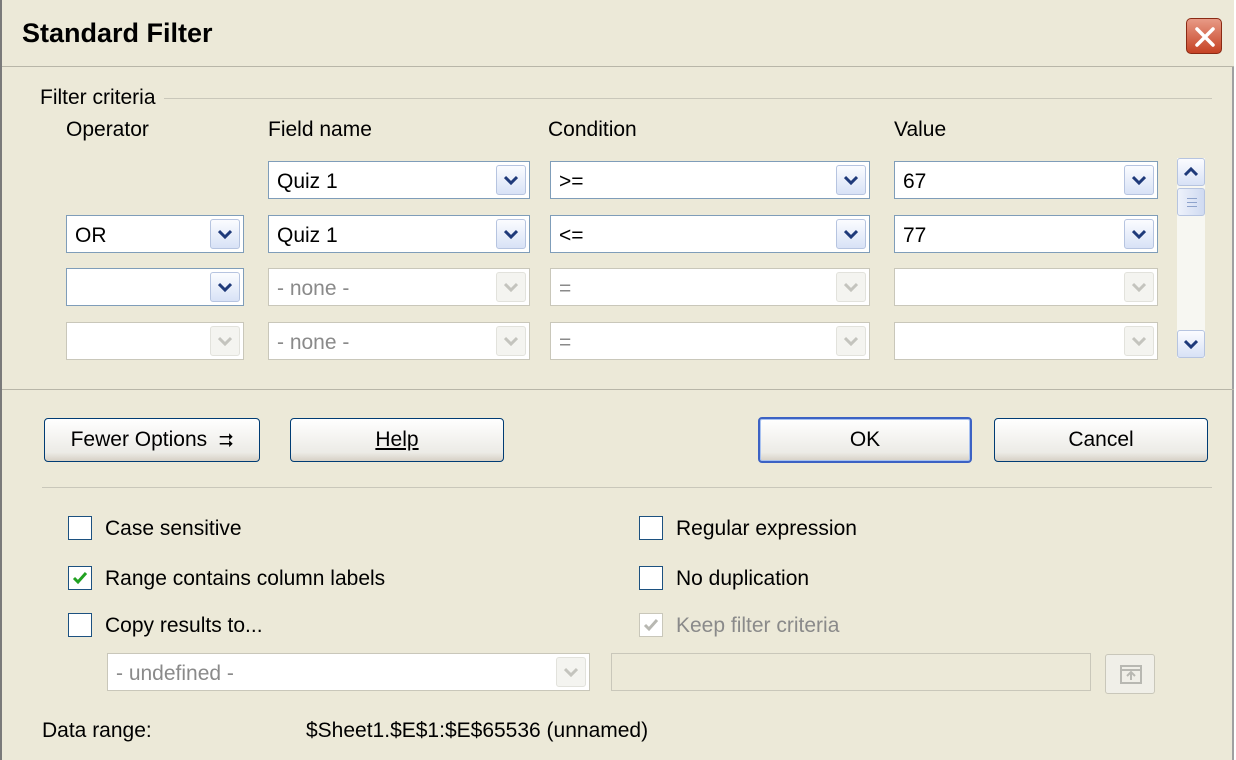 The image size is (1236, 760). What do you see at coordinates (175, 673) in the screenshot?
I see `copy-target-value: - undefined -` at bounding box center [175, 673].